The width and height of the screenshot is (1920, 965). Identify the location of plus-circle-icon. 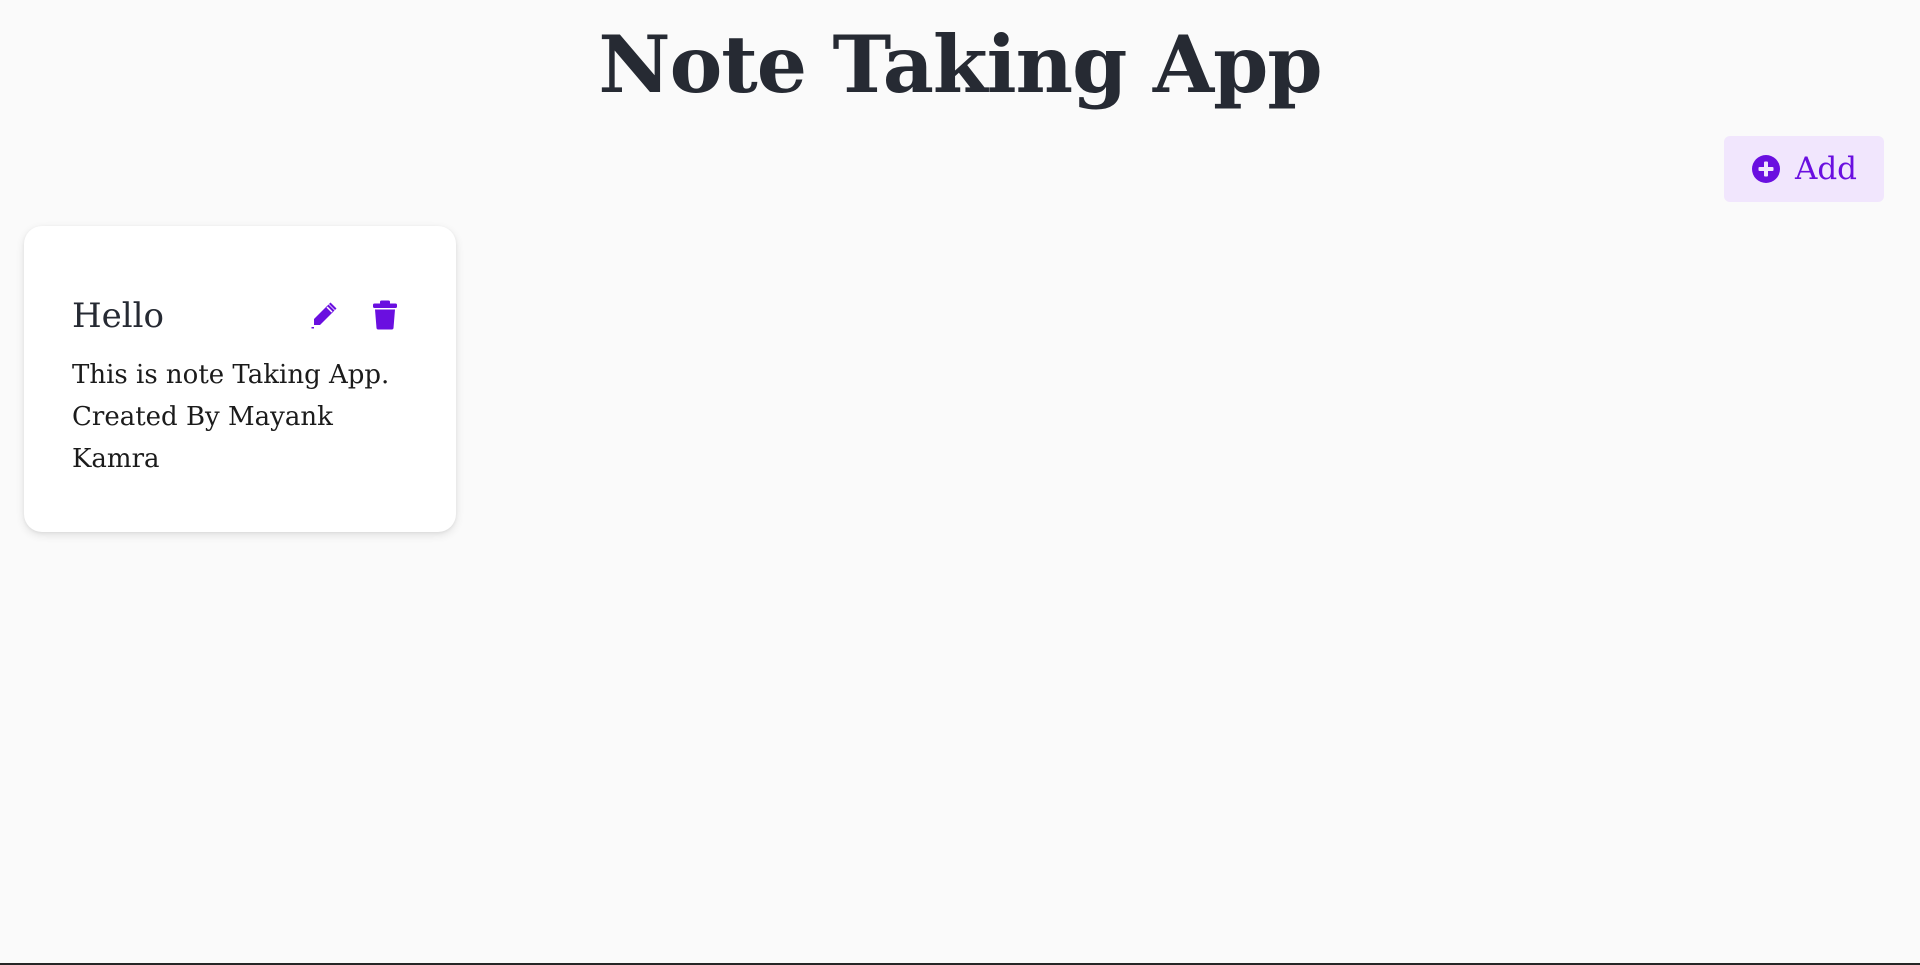
(1766, 169).